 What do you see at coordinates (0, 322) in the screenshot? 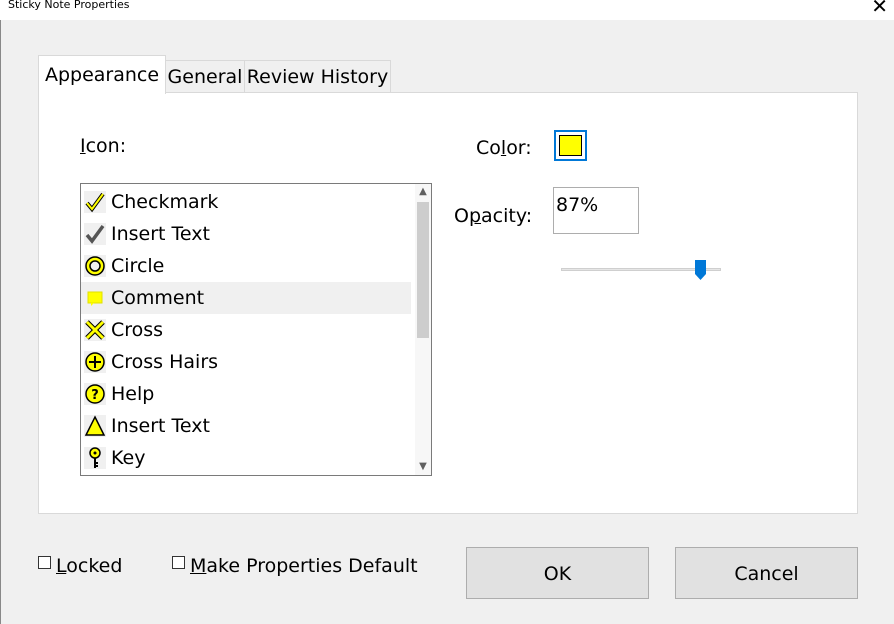
I see `dialog-border` at bounding box center [0, 322].